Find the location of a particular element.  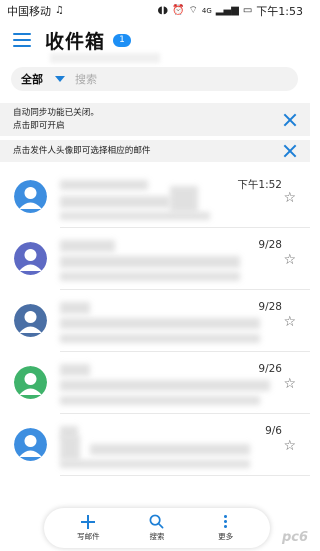

account-address-blurred is located at coordinates (105, 58).